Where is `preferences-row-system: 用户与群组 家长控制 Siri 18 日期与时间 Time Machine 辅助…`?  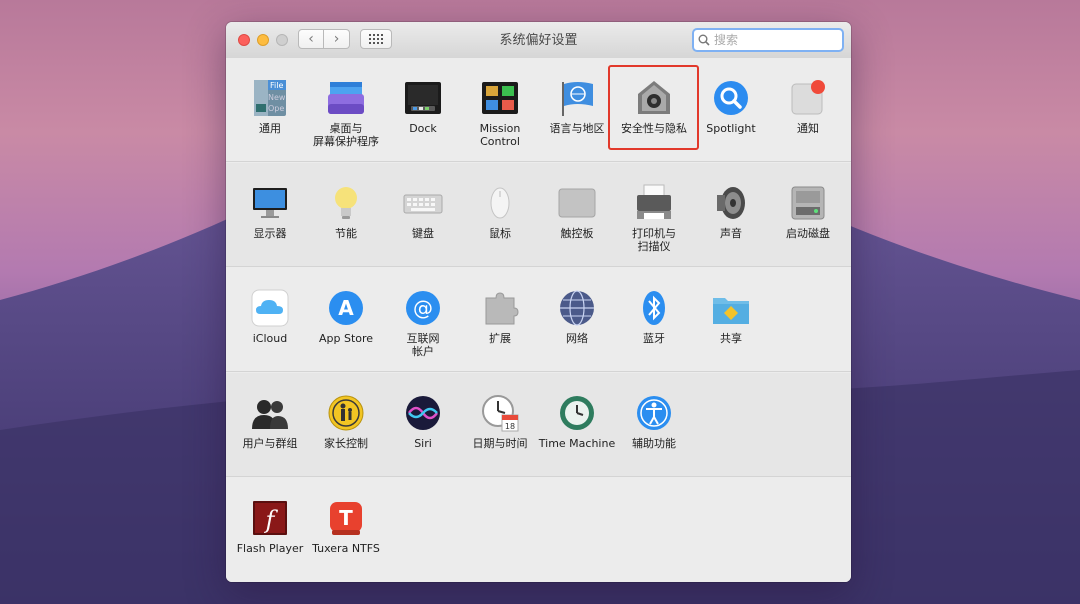
preferences-row-system: 用户与群组 家长控制 Siri 18 日期与时间 Time Machine 辅助… is located at coordinates (538, 425).